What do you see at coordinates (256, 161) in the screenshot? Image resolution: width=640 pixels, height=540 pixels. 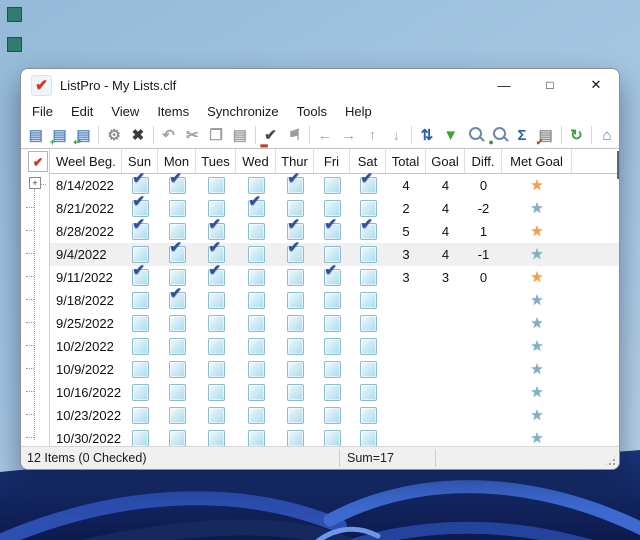 I see `column-header-wed: Wed` at bounding box center [256, 161].